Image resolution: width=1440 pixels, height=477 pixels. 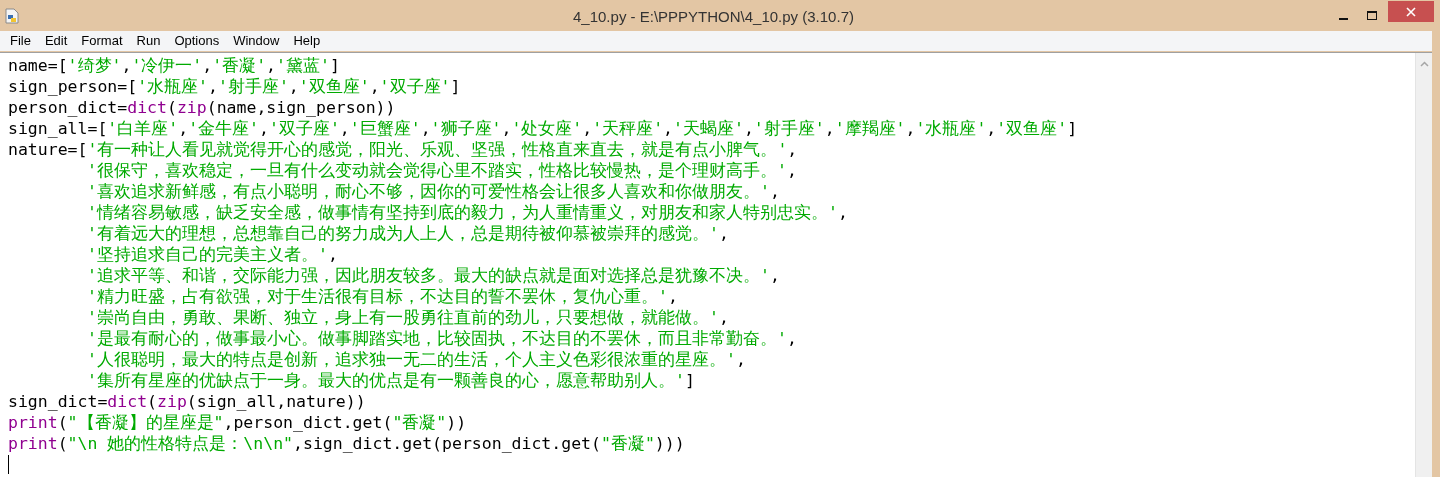 I want to click on code-line: '坚持追求自己的完美主义者。',, so click(x=212, y=254).